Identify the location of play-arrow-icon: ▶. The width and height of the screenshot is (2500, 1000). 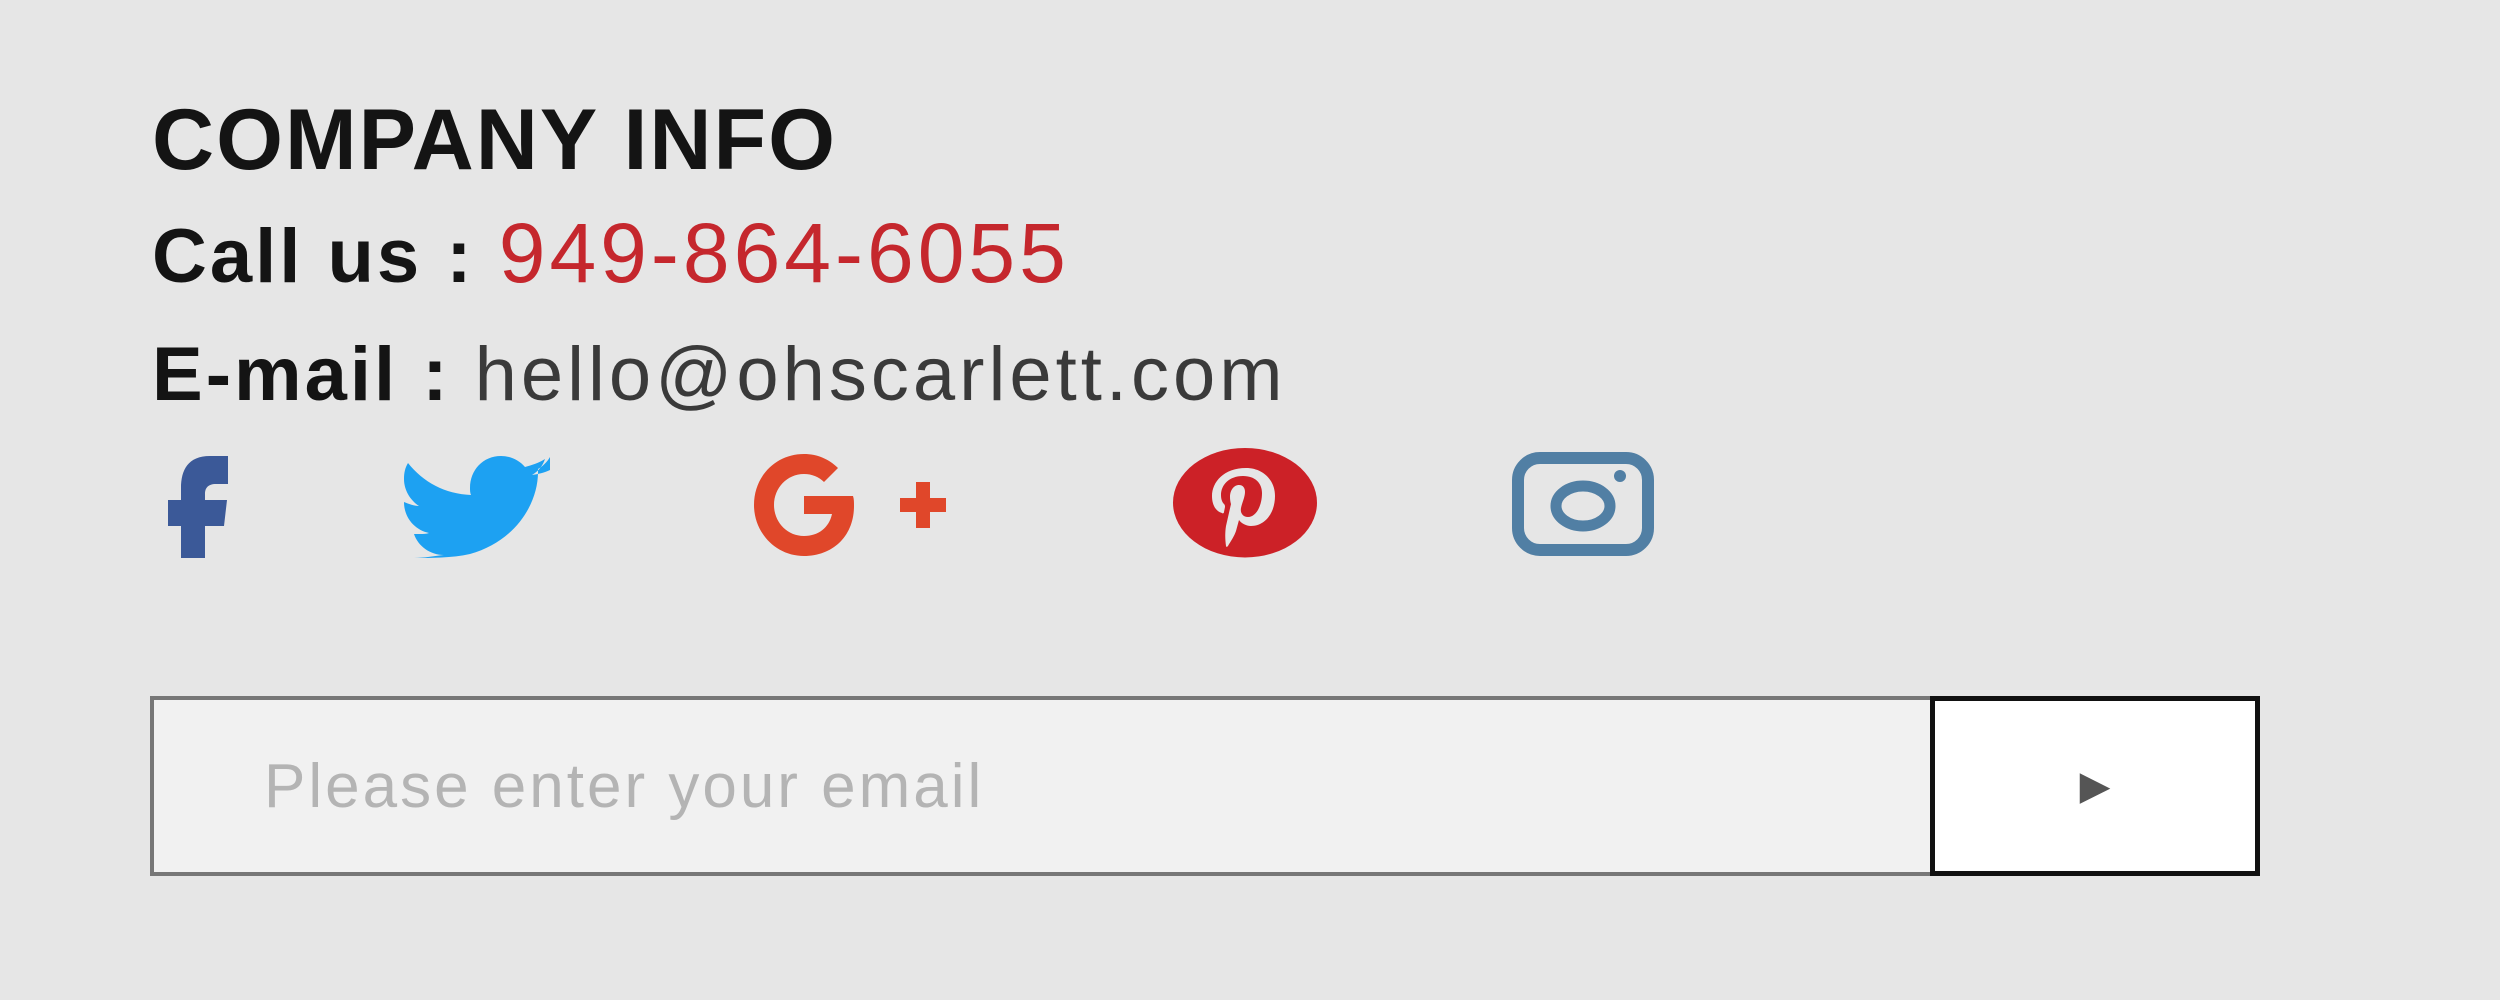
(2095, 786).